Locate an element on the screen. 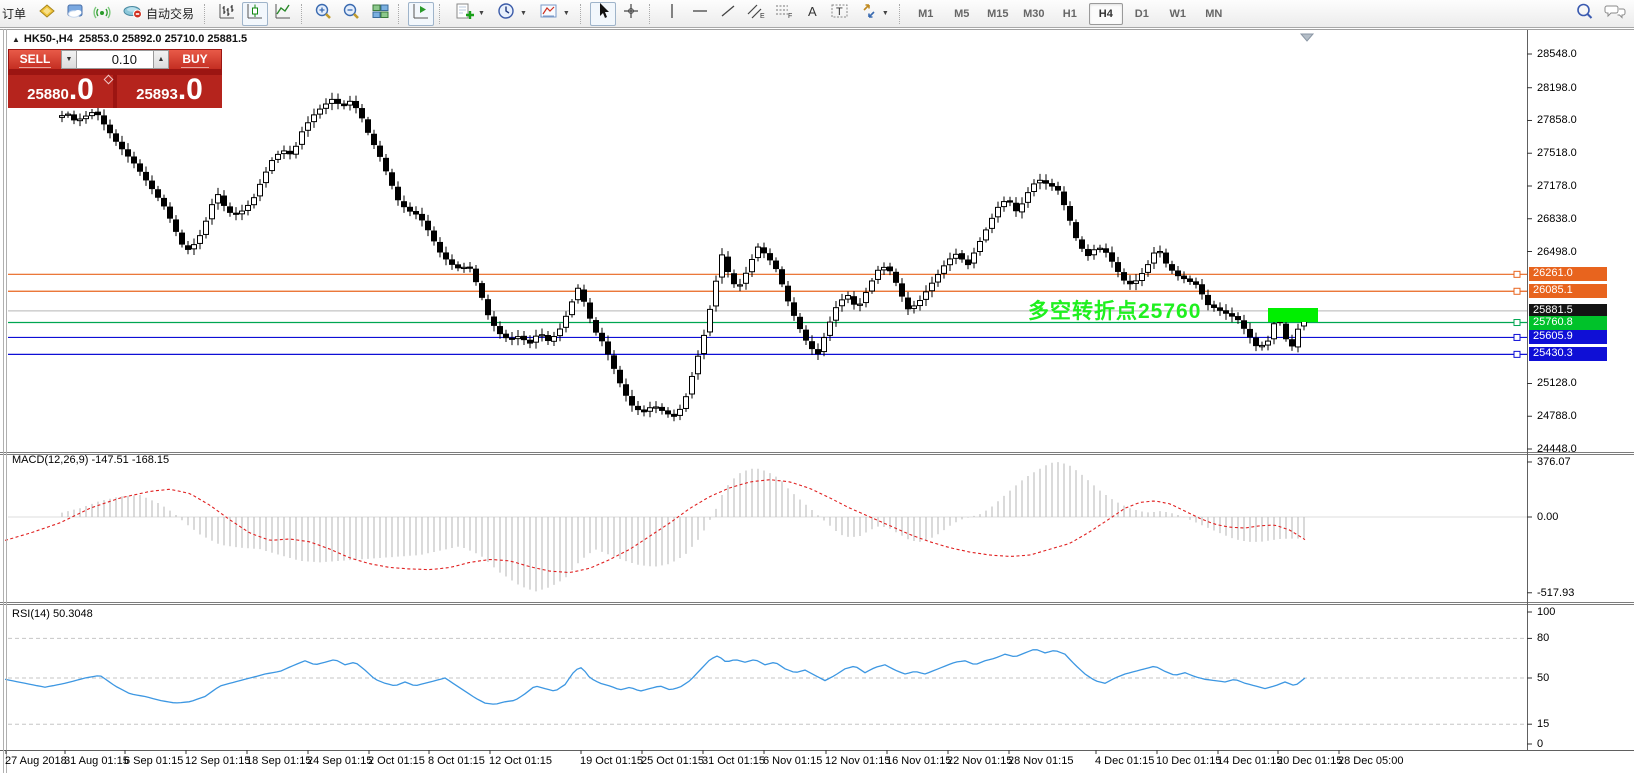 This screenshot has width=1634, height=773. autotrading-icon is located at coordinates (133, 13).